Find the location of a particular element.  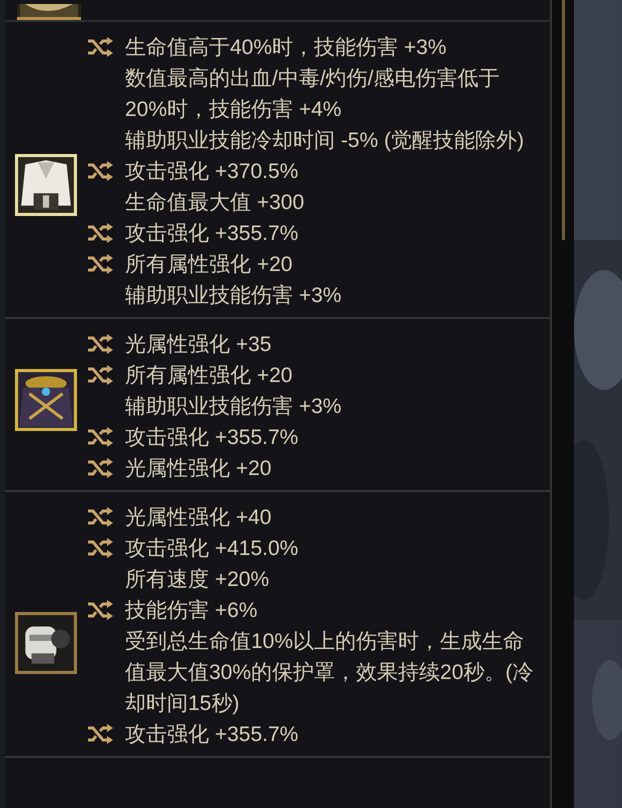

stat-text: 光属性强化 +35 is located at coordinates (198, 345).